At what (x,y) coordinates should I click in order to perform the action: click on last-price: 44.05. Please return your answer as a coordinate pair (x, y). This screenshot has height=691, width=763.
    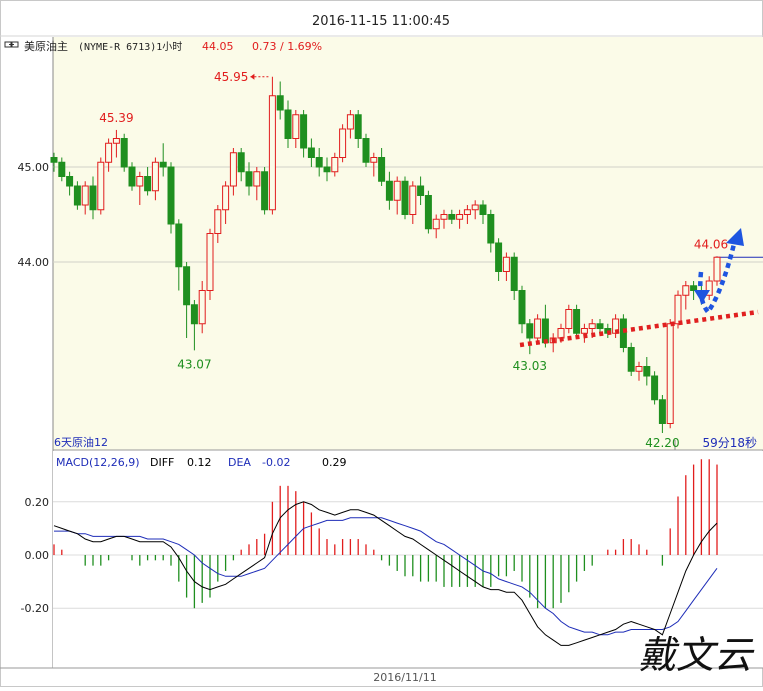
    Looking at the image, I should click on (218, 46).